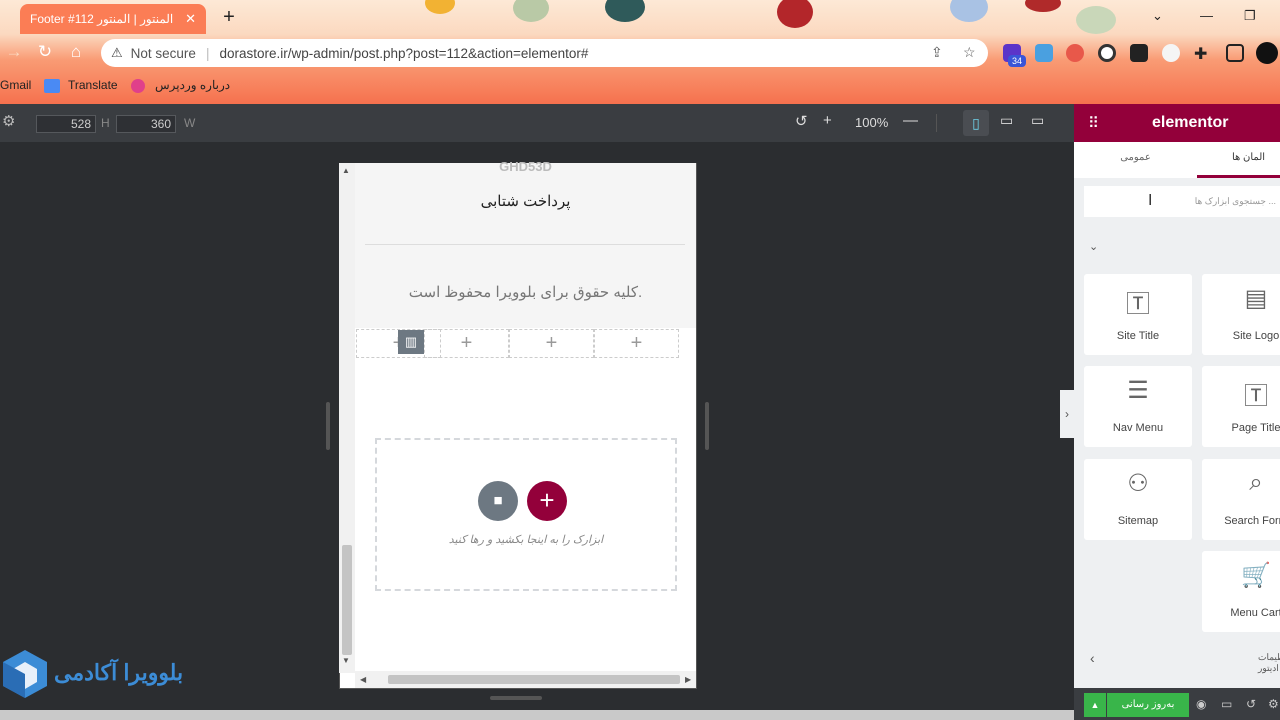 The image size is (1280, 720). What do you see at coordinates (1256, 575) in the screenshot?
I see `cart-icon: 🛒` at bounding box center [1256, 575].